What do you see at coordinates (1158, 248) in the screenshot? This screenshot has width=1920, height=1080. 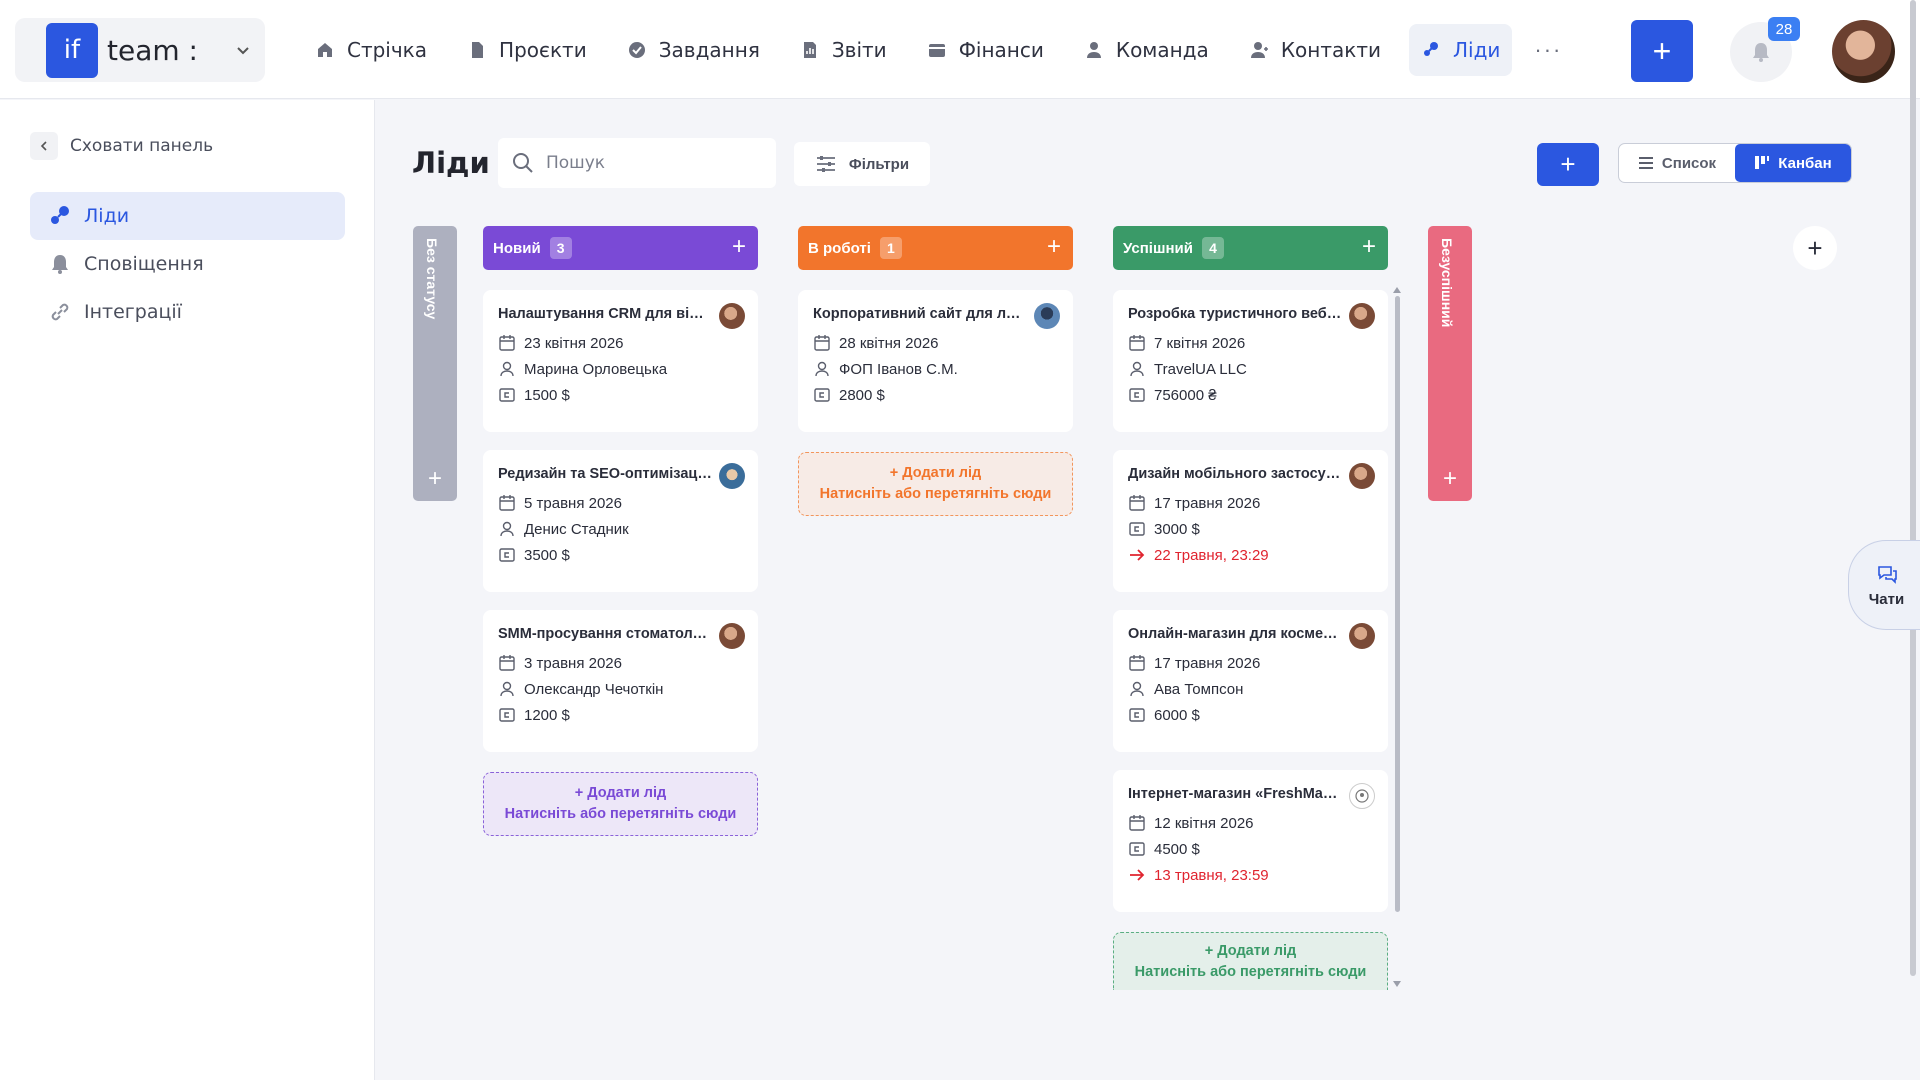 I see `column-label: Успішний` at bounding box center [1158, 248].